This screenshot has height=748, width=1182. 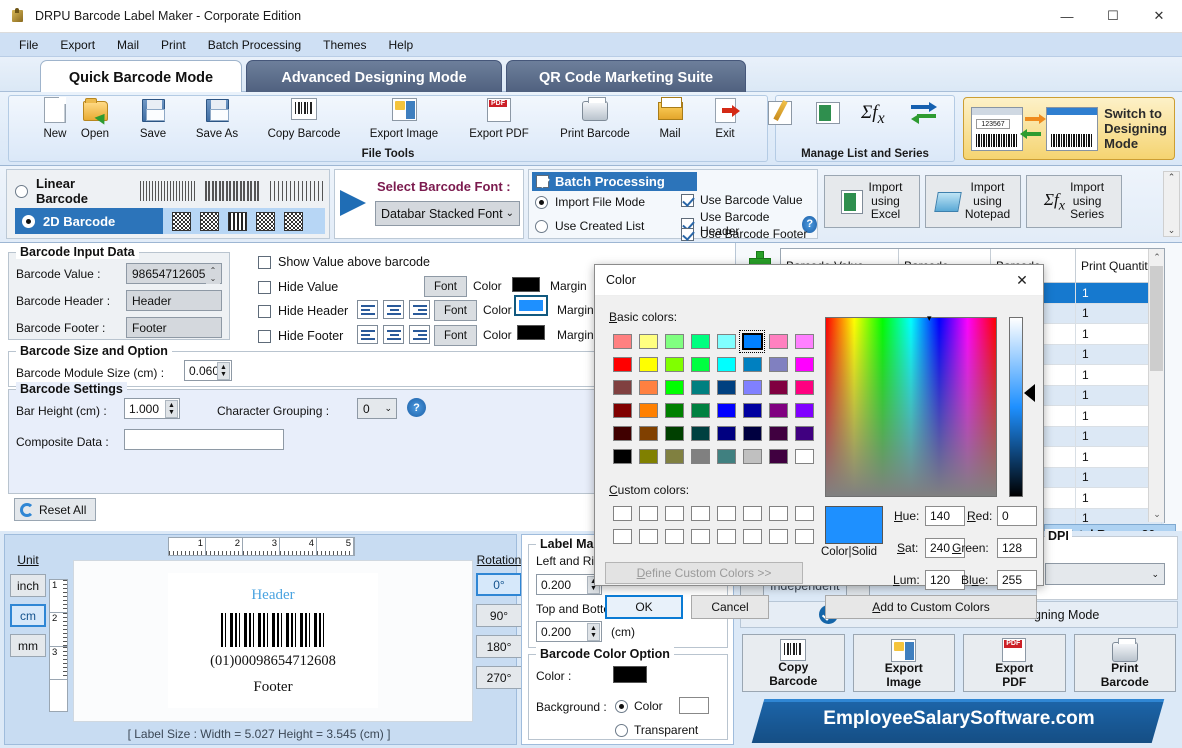 I want to click on hue-input: 140, so click(x=945, y=516).